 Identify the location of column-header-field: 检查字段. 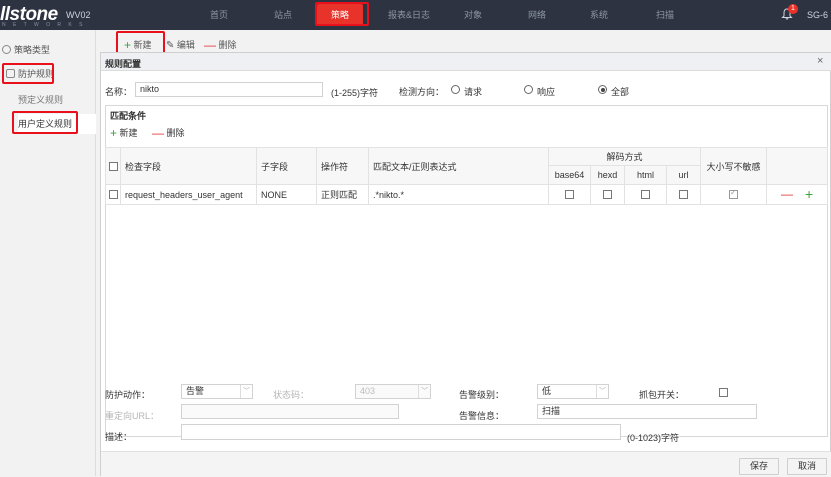
(189, 166).